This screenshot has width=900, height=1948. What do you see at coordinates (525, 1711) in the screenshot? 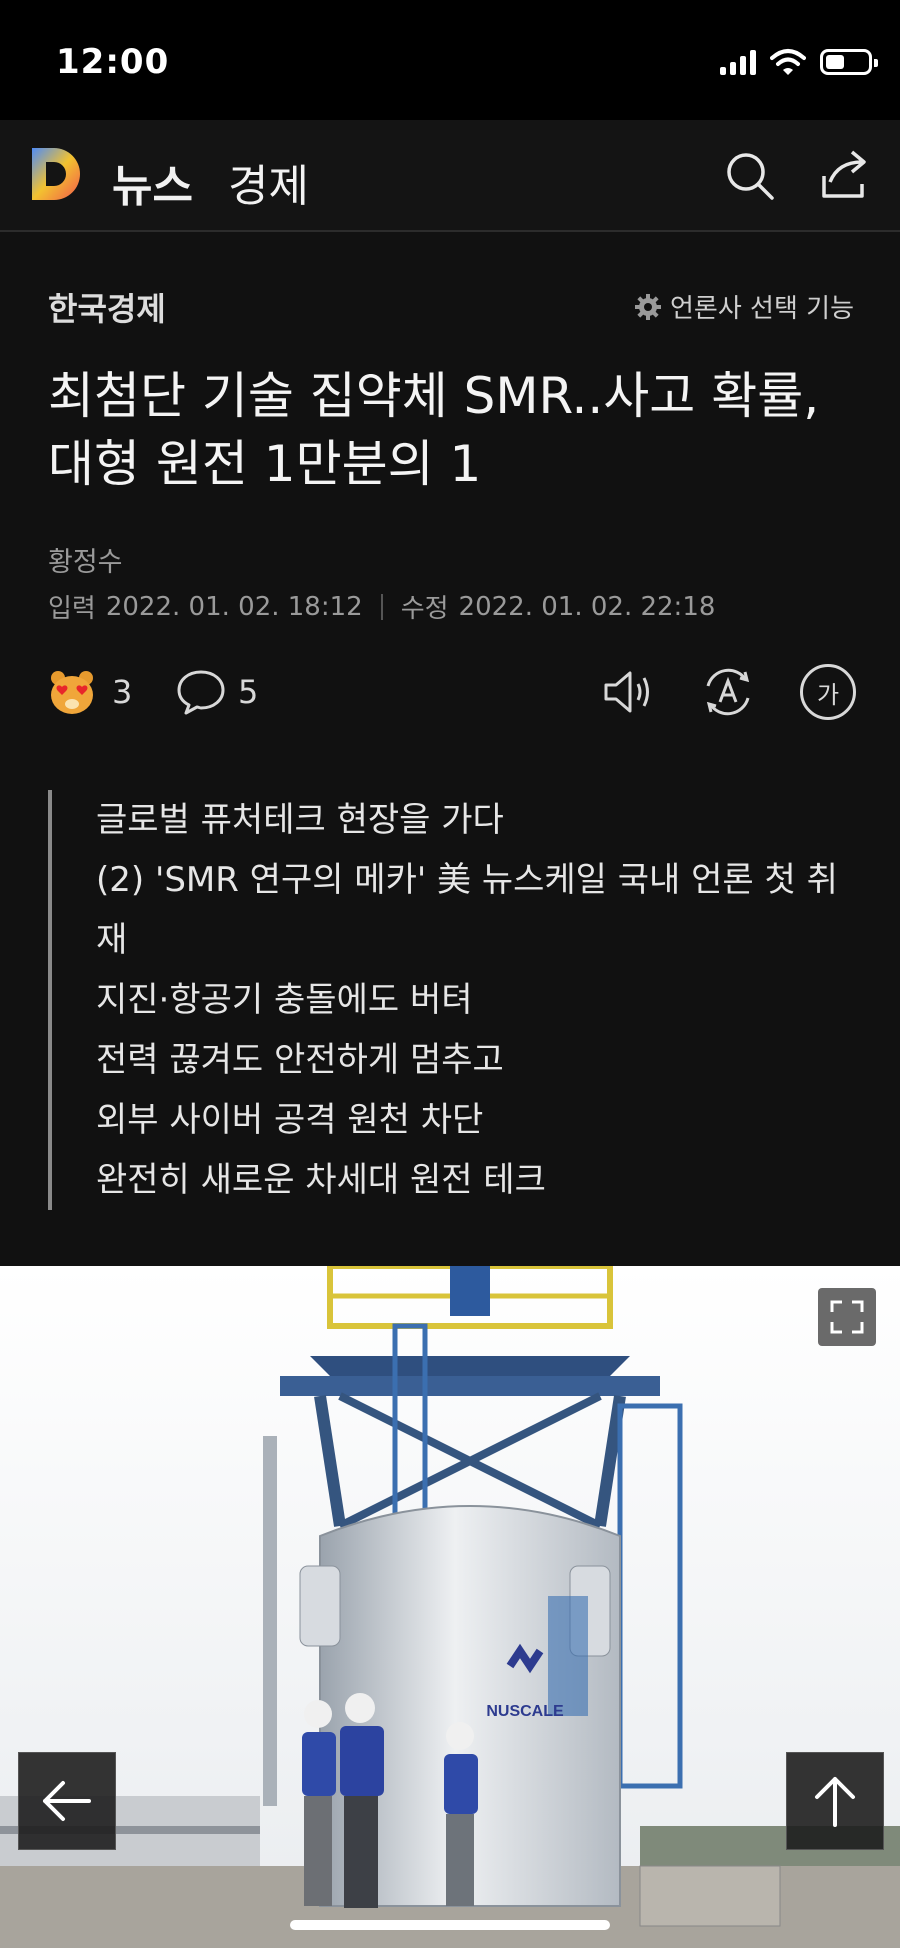
I see `nuscale-sign: NUSCALE` at bounding box center [525, 1711].